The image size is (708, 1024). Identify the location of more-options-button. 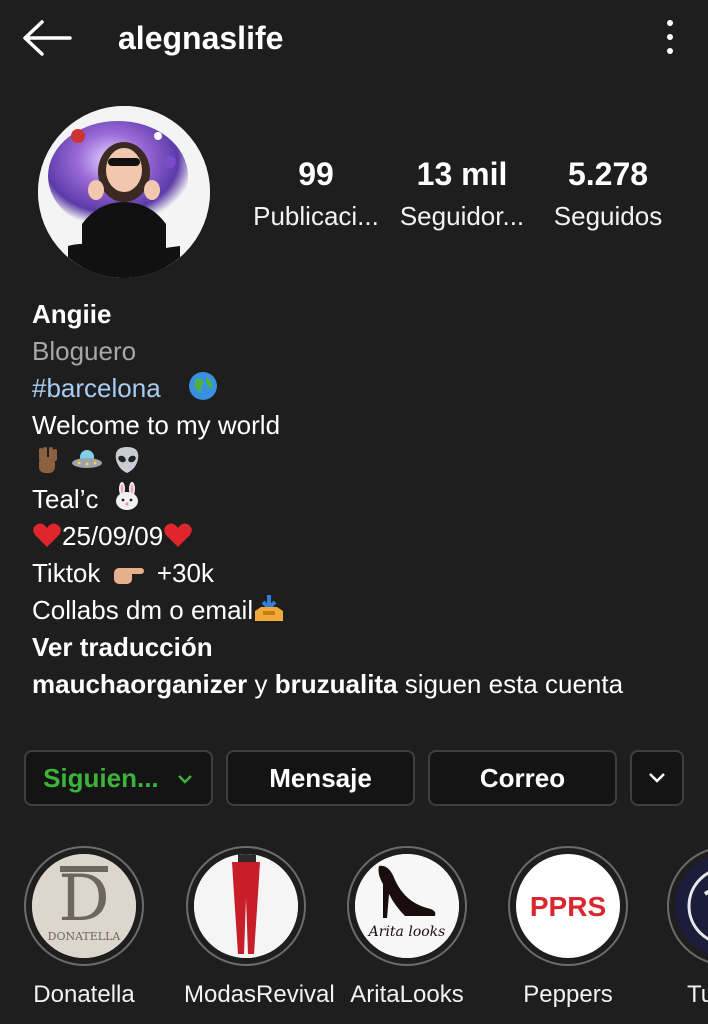
(670, 37).